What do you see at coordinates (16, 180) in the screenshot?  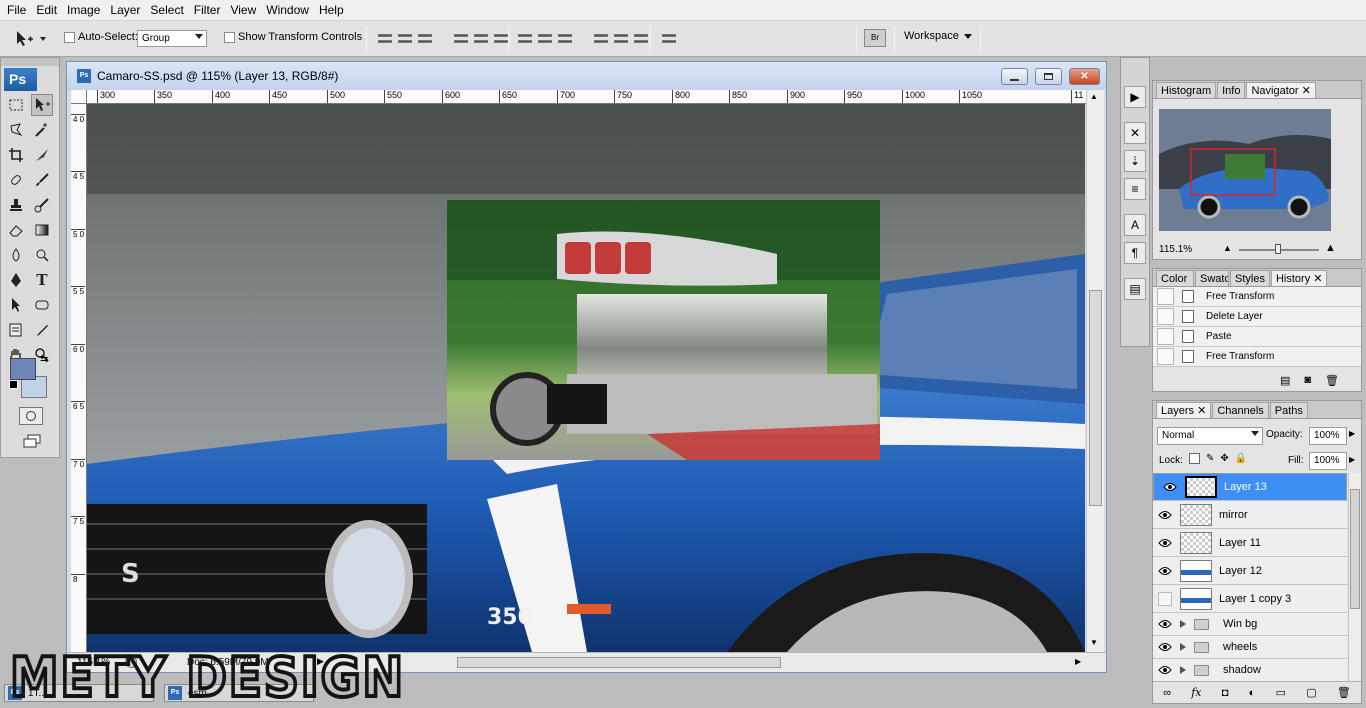 I see `healing-brush-tool-icon` at bounding box center [16, 180].